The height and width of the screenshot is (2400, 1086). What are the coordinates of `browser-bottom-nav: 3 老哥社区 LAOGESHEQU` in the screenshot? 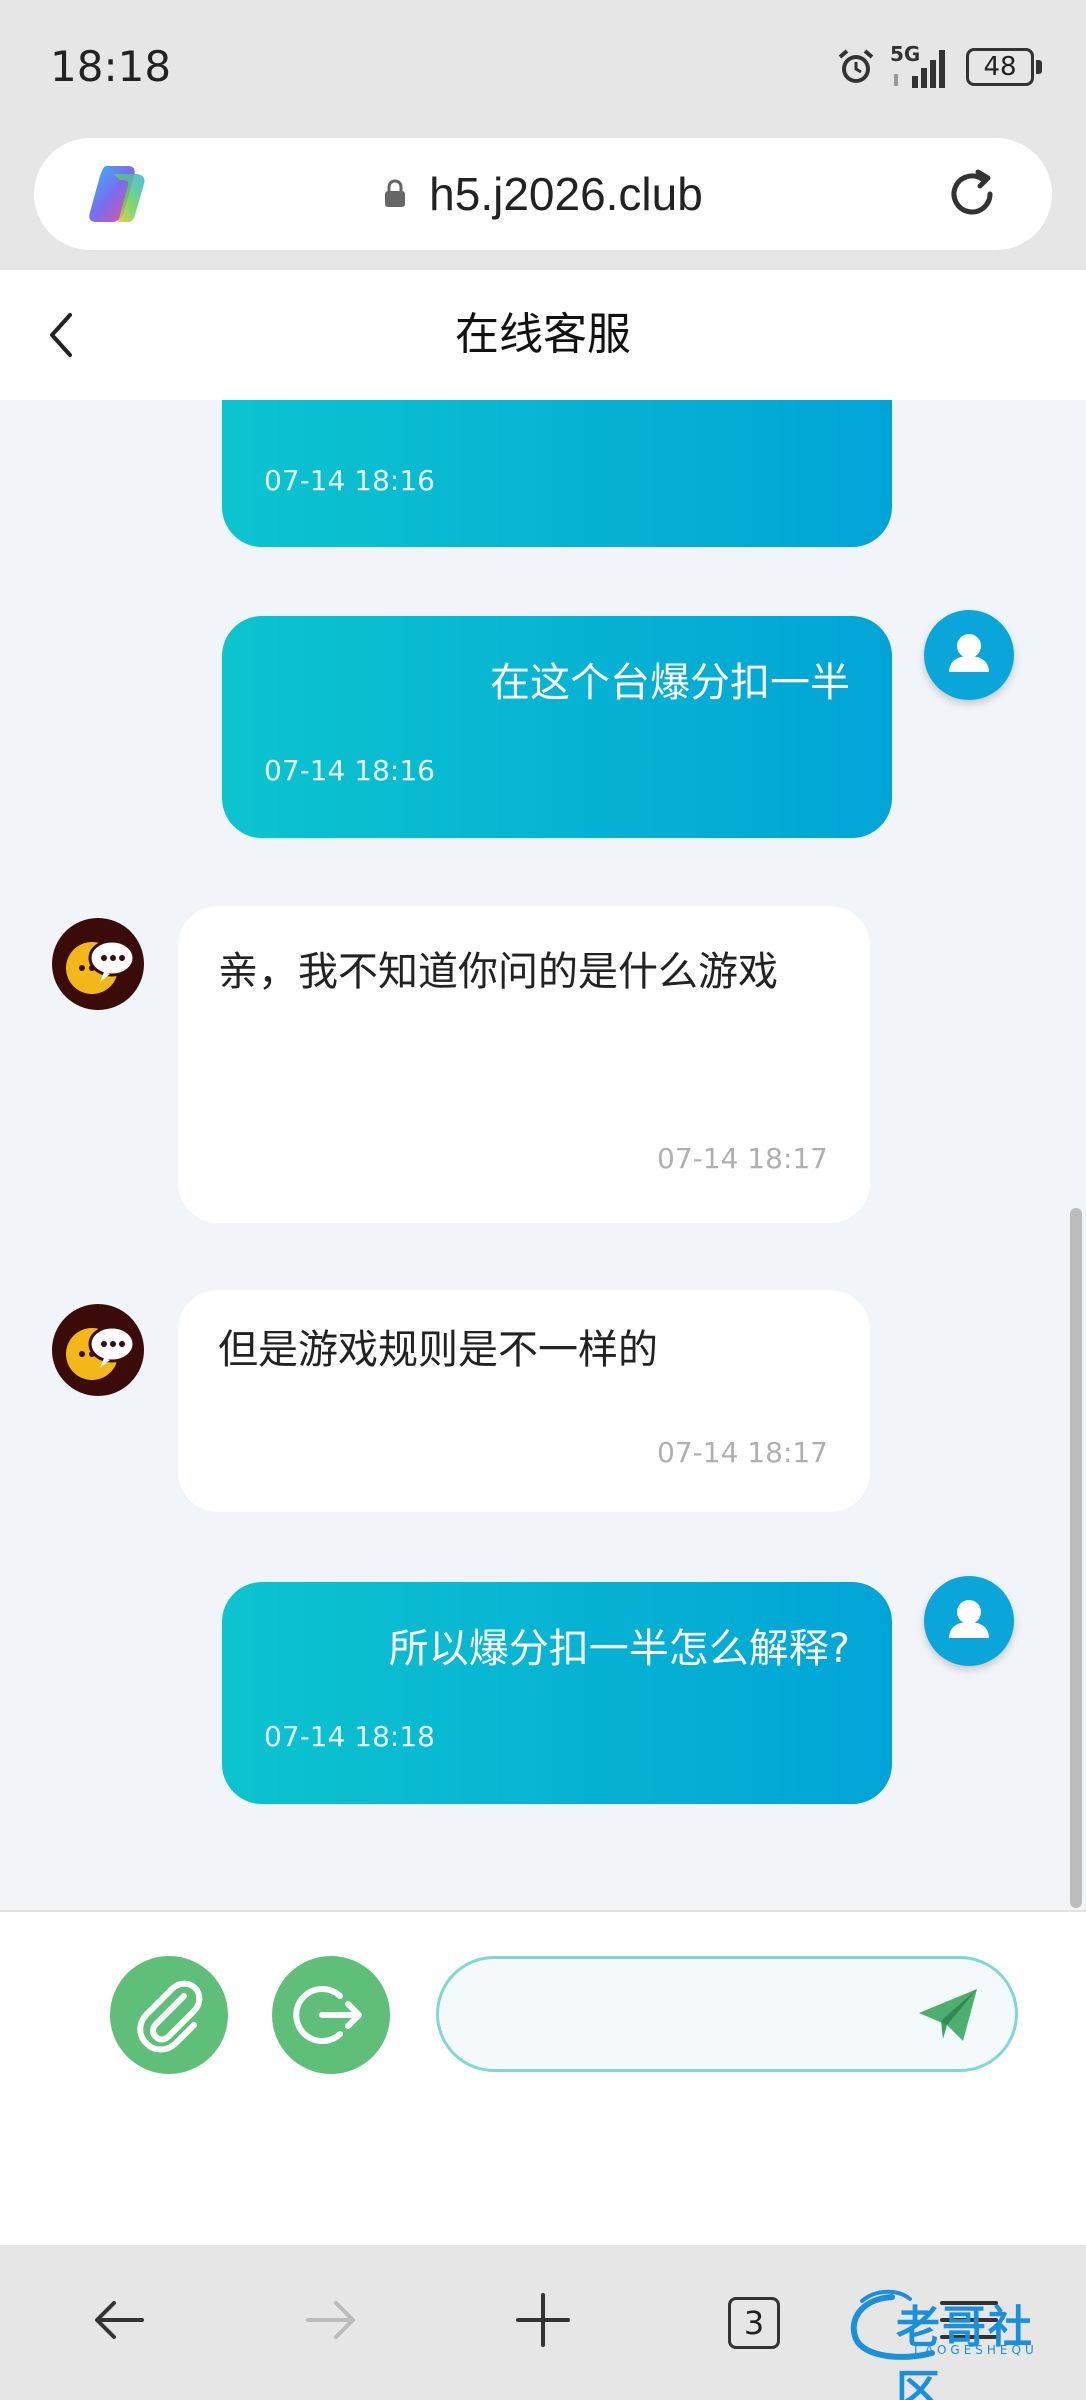 It's located at (543, 2322).